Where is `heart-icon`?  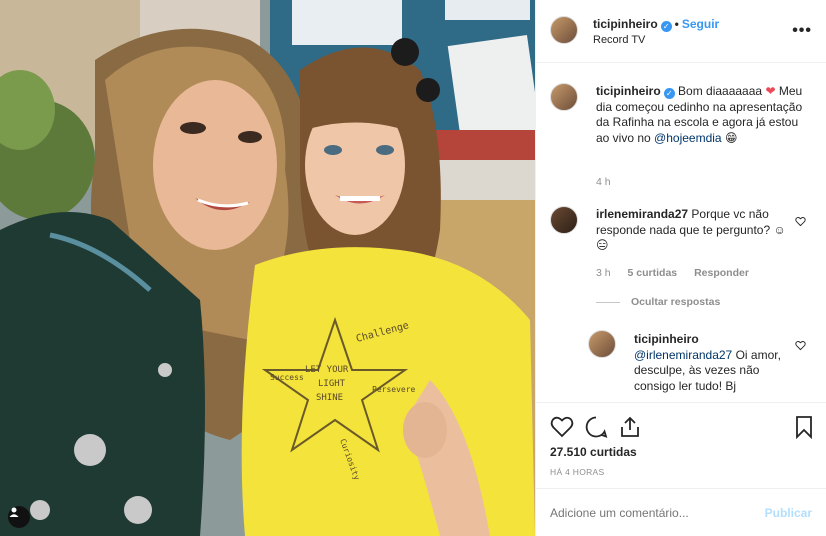 heart-icon is located at coordinates (562, 427).